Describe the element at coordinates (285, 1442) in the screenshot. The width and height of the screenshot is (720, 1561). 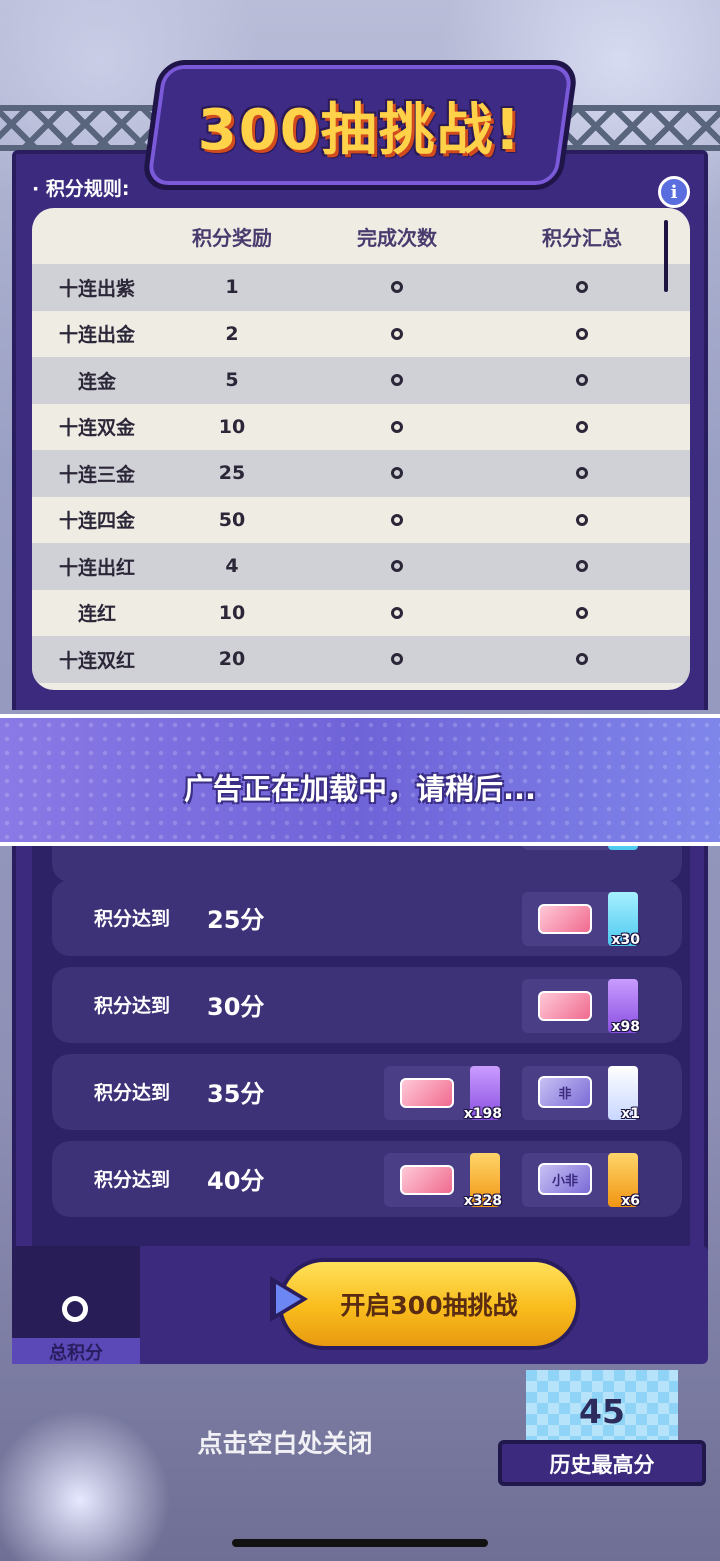
I see `close-hint: 点击空白处关闭` at that location.